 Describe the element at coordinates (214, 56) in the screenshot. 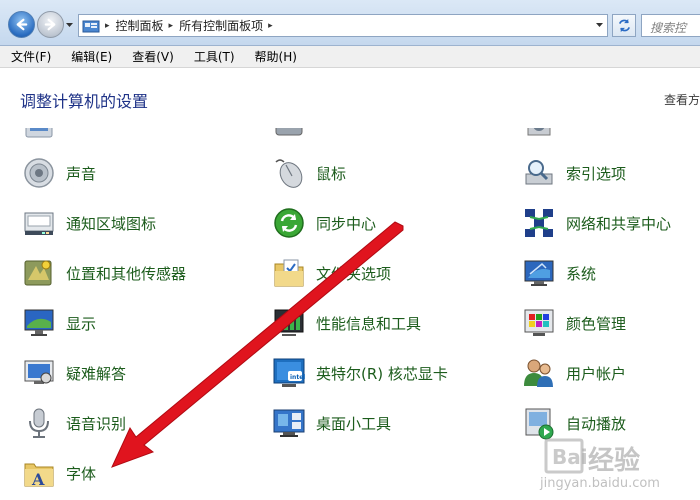

I see `menu-tools: 工具(T)` at that location.